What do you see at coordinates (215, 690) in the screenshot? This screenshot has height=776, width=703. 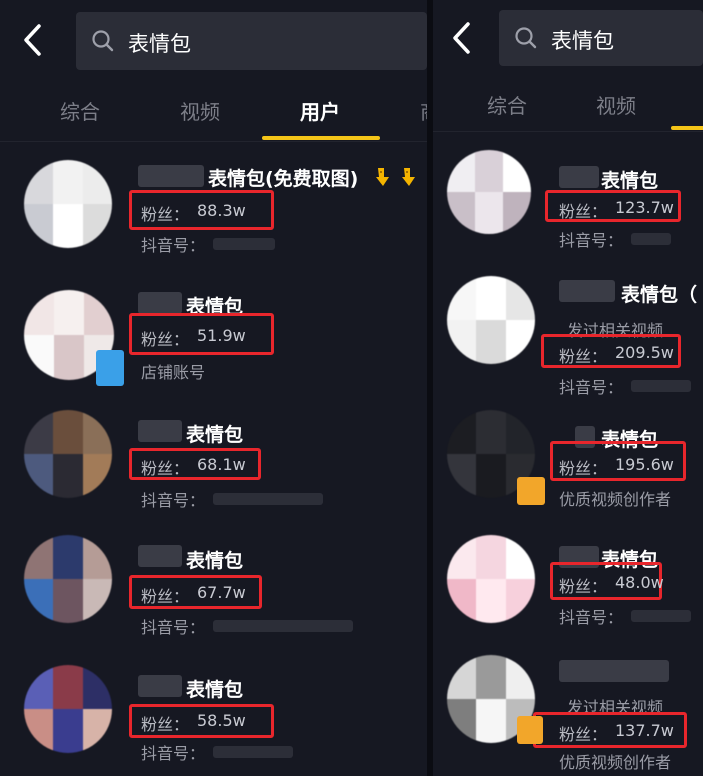 I see `username-text: 表情包` at bounding box center [215, 690].